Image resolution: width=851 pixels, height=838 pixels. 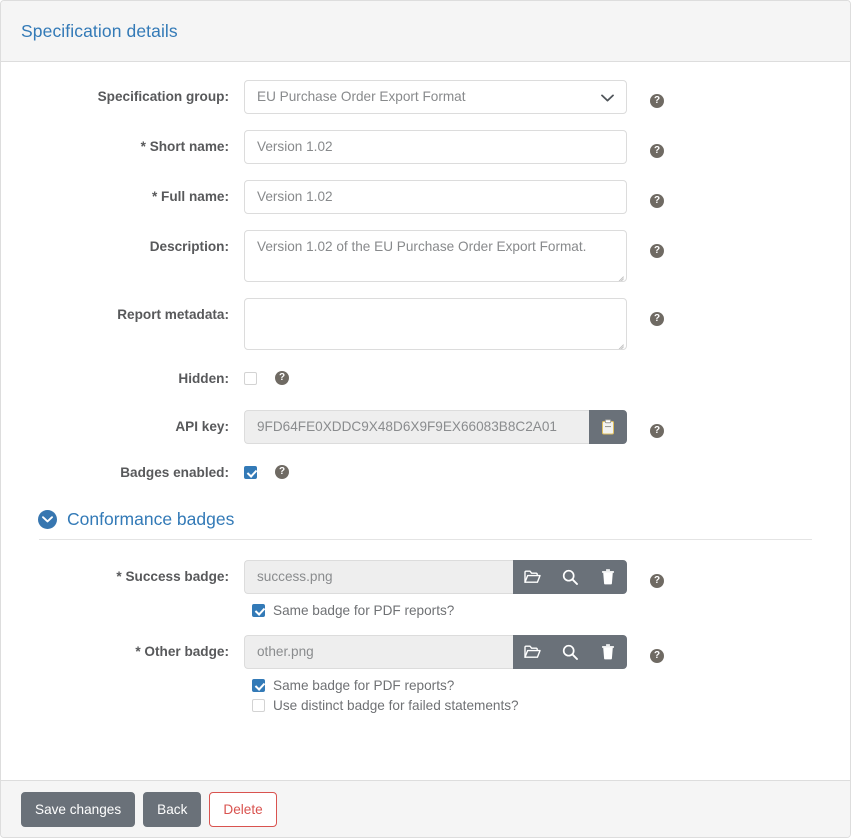 I want to click on report-metadata-control, so click(x=435, y=324).